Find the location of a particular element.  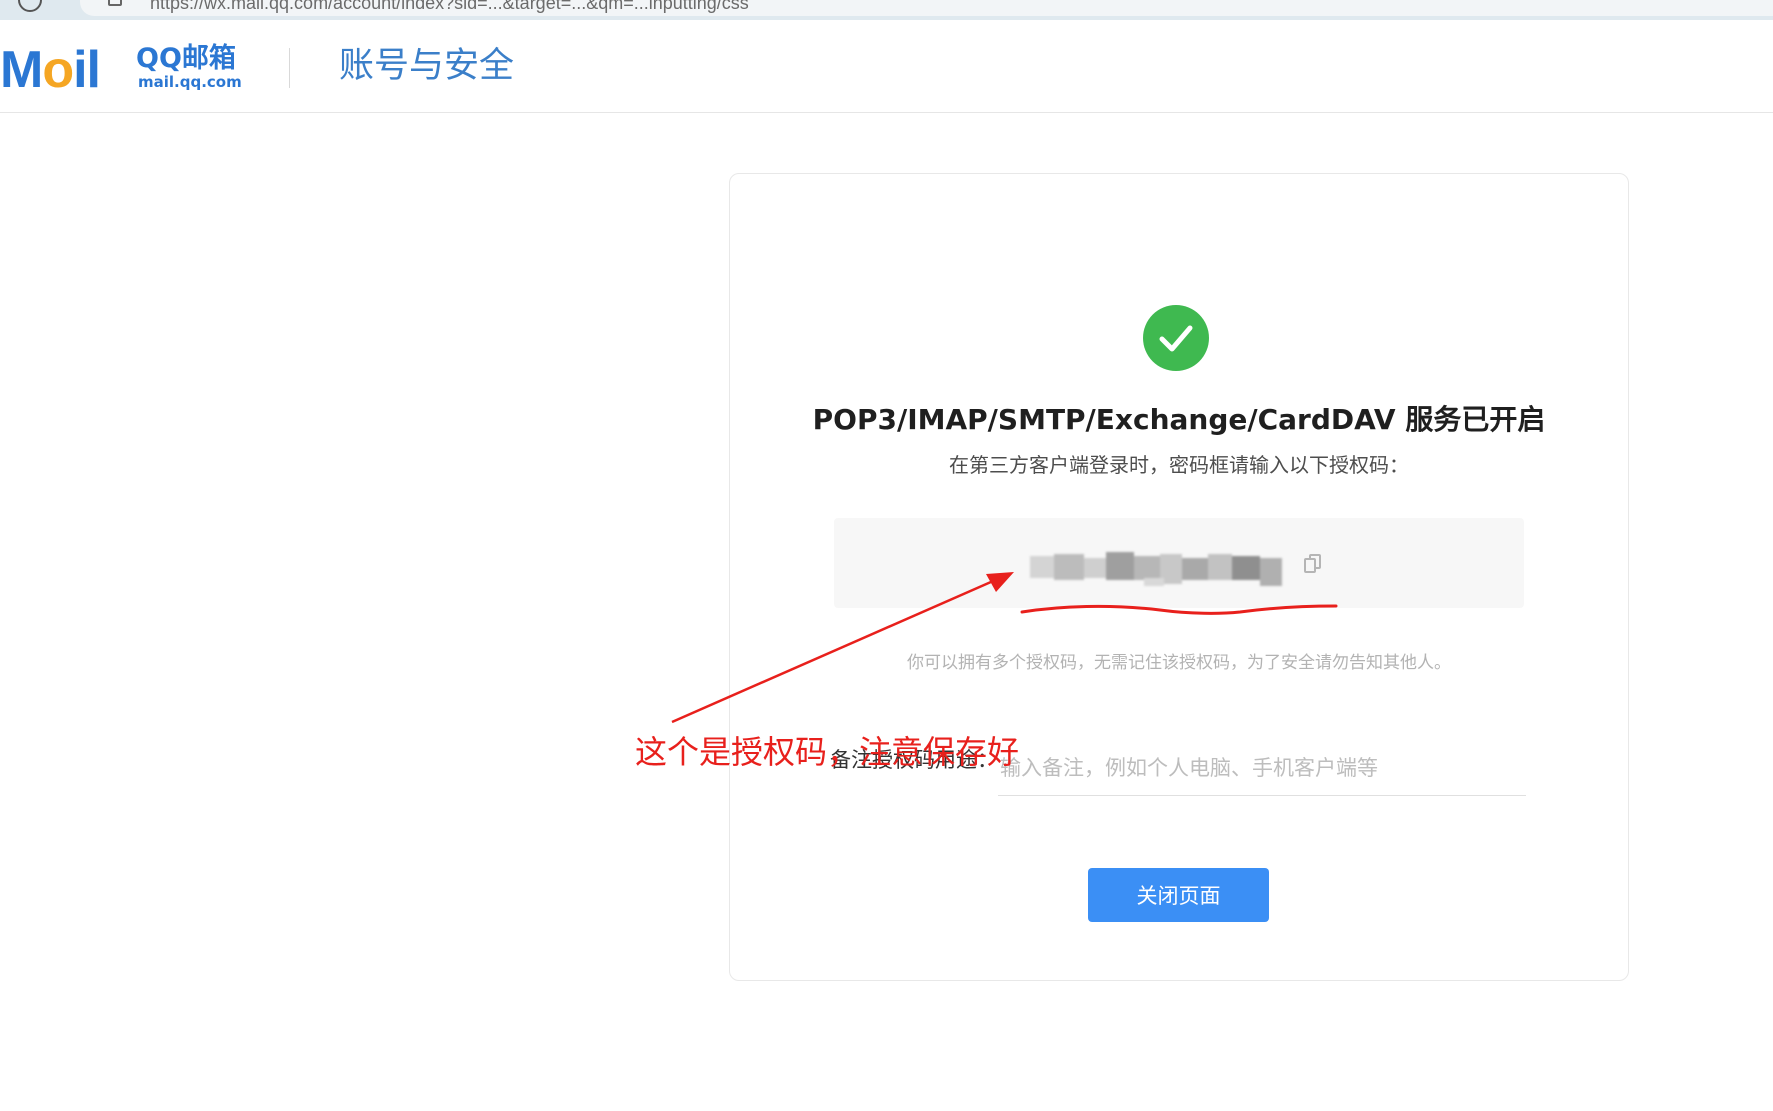

browser-info-icon is located at coordinates (30, 6).